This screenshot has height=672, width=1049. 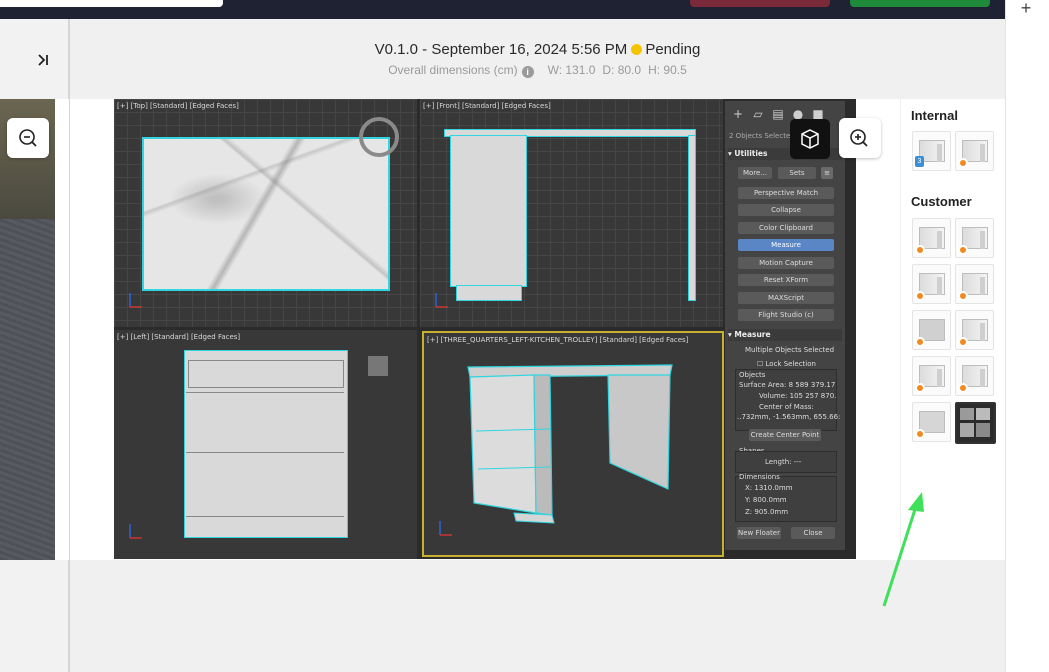 I want to click on customer-thumb-10-selected, so click(x=975, y=423).